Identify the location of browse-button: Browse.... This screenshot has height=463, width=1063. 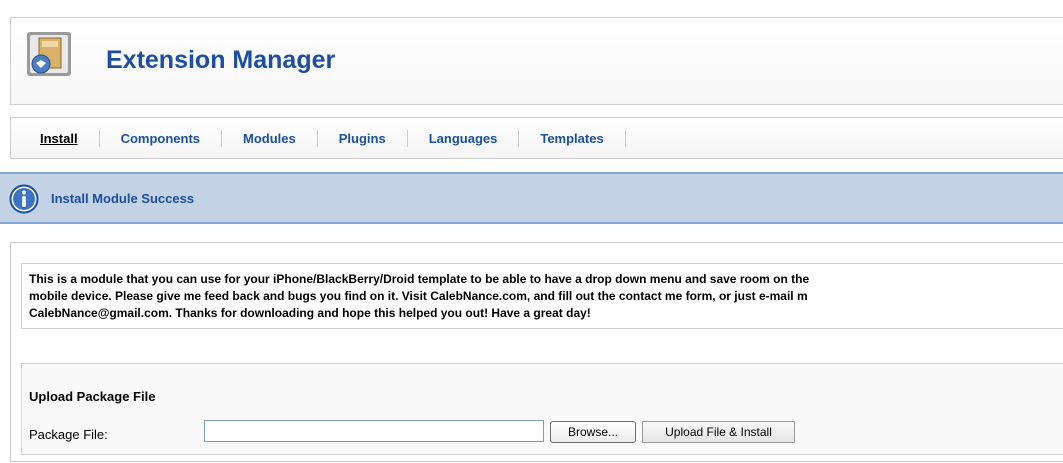
(593, 432).